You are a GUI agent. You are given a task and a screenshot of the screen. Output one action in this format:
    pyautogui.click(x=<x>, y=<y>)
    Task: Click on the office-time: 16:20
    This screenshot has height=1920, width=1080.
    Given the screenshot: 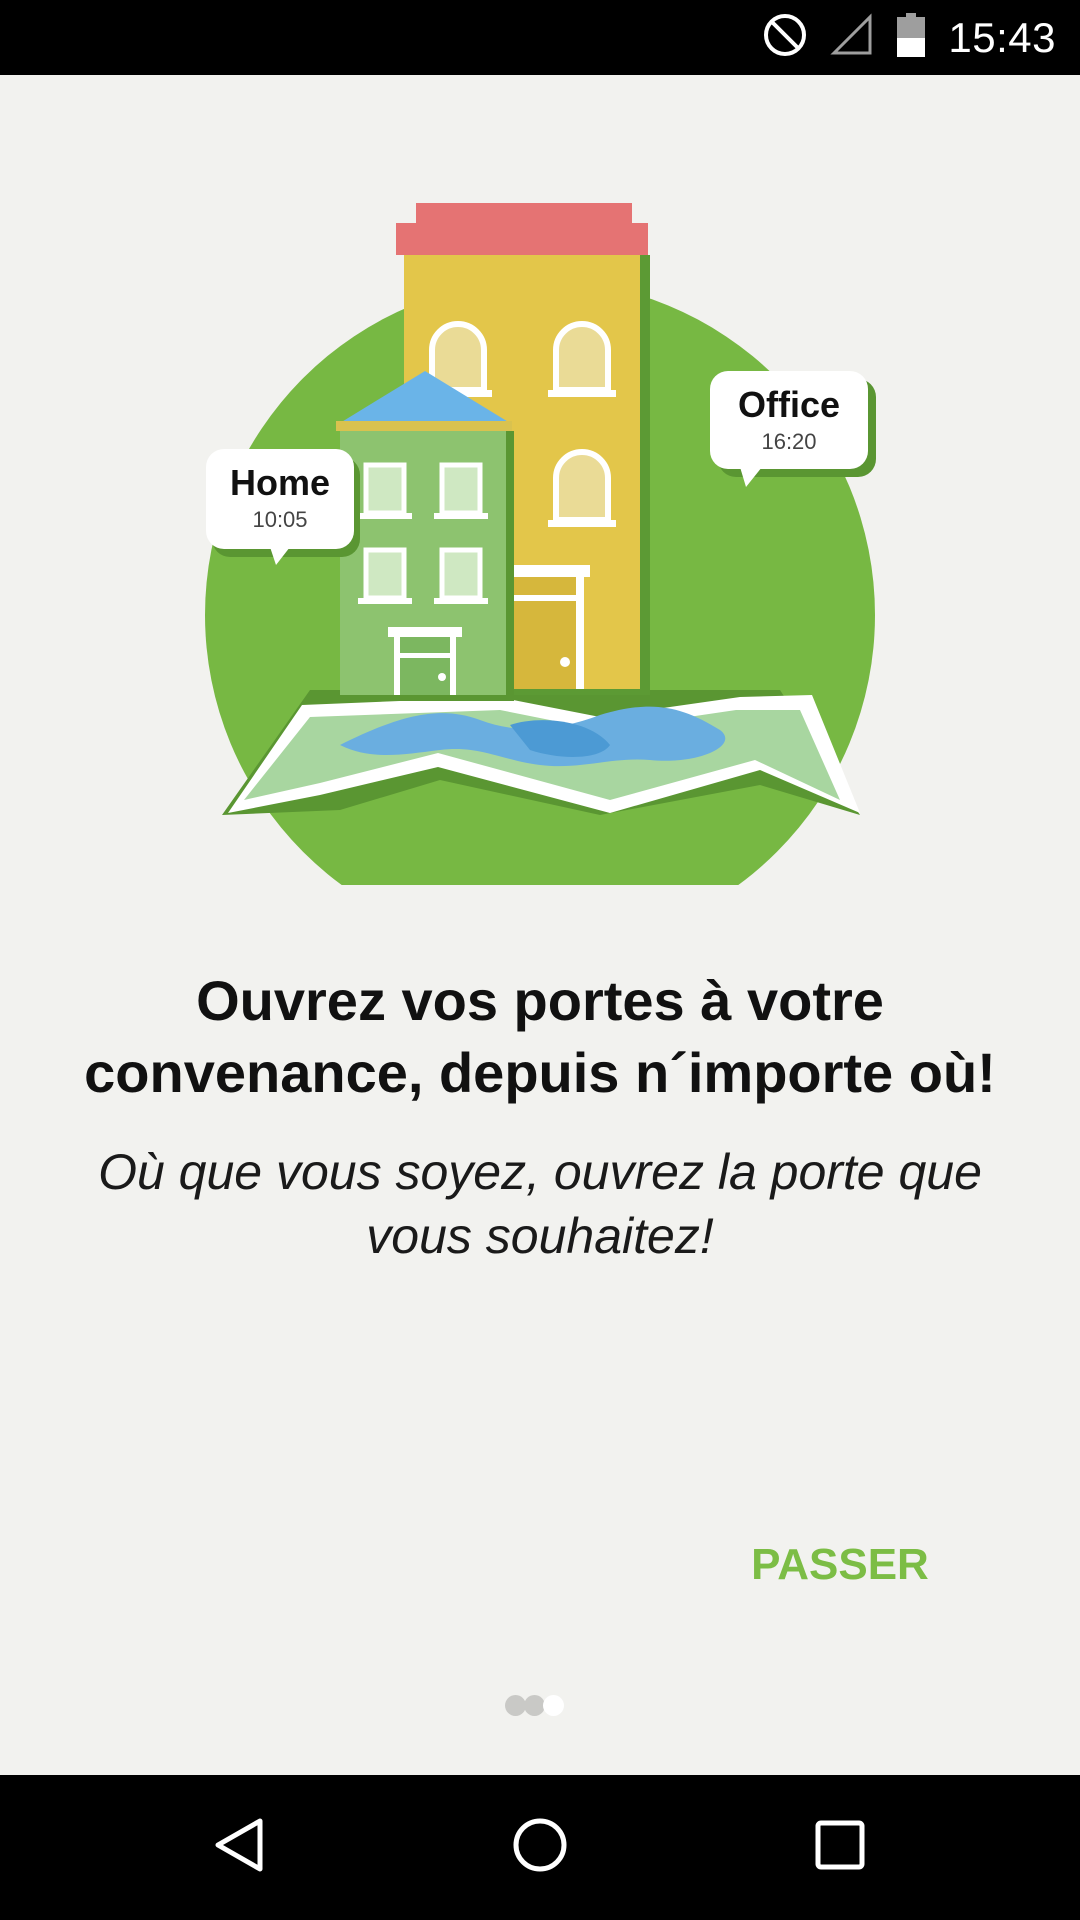 What is the action you would take?
    pyautogui.click(x=789, y=441)
    